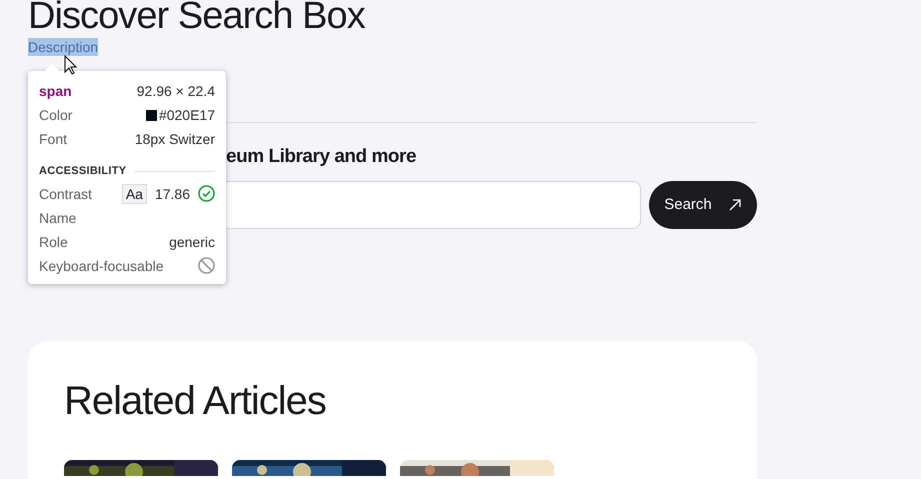  What do you see at coordinates (321, 157) in the screenshot?
I see `search-label: eum Library and more` at bounding box center [321, 157].